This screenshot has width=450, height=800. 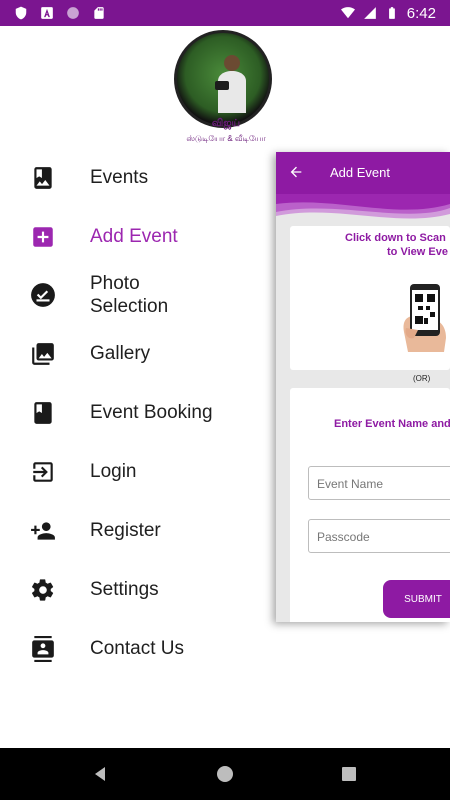 I want to click on menu-item-event-booking: Event Booking, so click(x=135, y=412).